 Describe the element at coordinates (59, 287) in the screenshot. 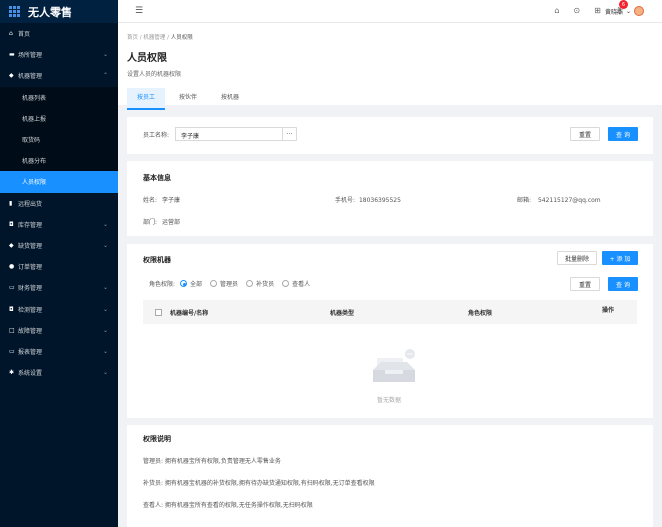

I see `sidebar-item-finance: ▭ 财务管理 ⌄` at that location.